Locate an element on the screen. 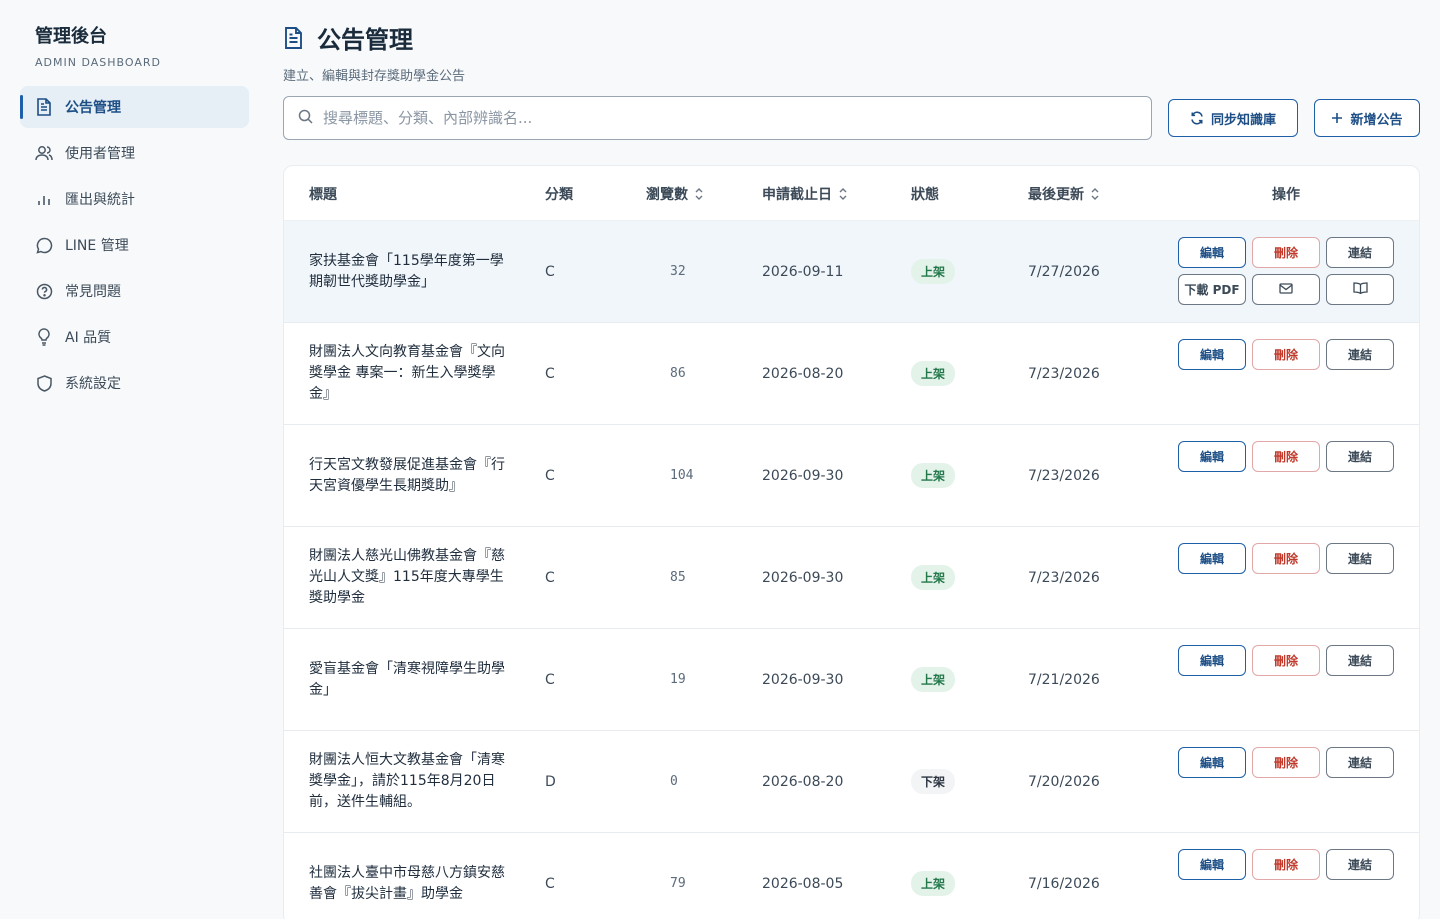 Image resolution: width=1440 pixels, height=919 pixels. status-badge: 下架 is located at coordinates (933, 781).